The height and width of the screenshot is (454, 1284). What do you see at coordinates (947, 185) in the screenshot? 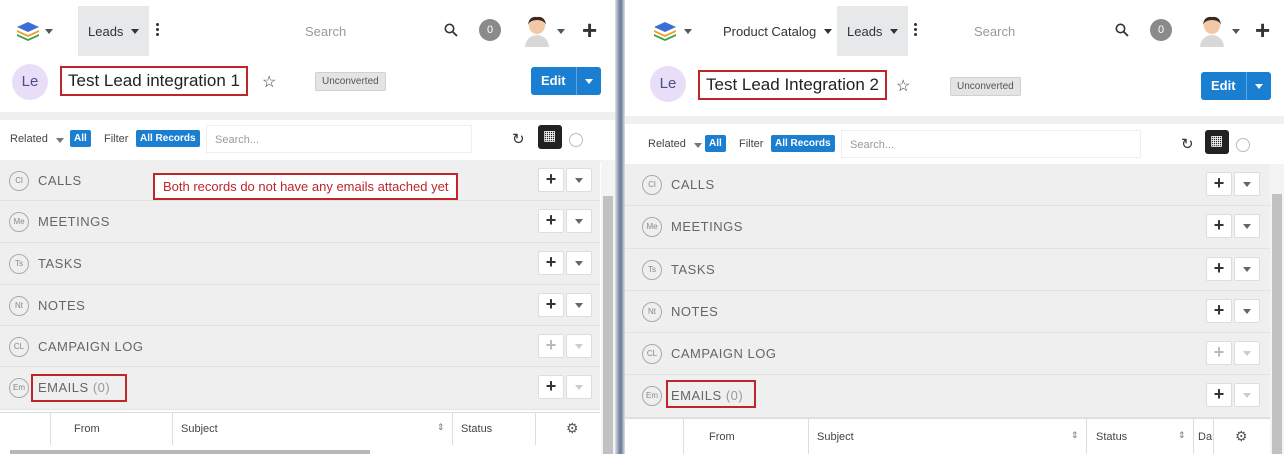
I see `subpanel-calls: Cl CALLS +` at bounding box center [947, 185].